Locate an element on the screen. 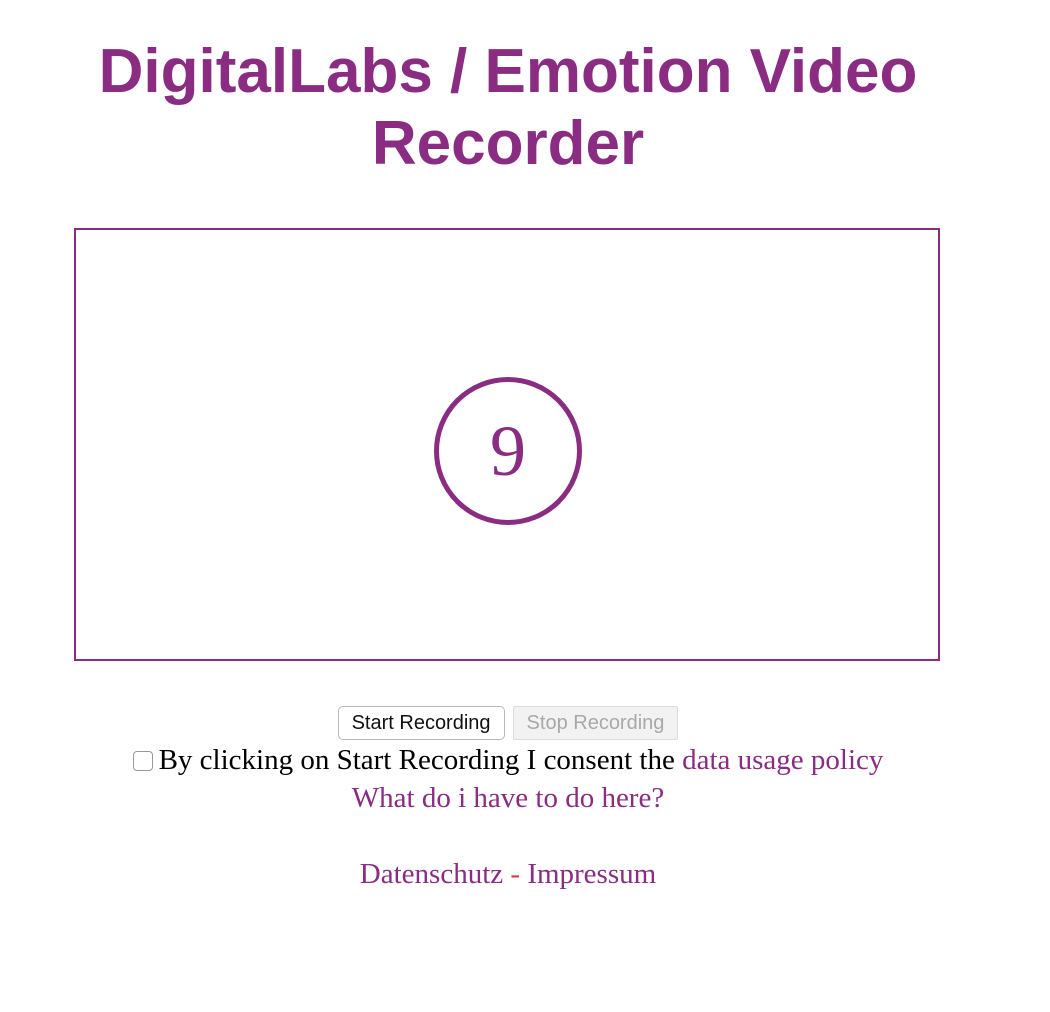  help-link: What do i have to do here? is located at coordinates (508, 798).